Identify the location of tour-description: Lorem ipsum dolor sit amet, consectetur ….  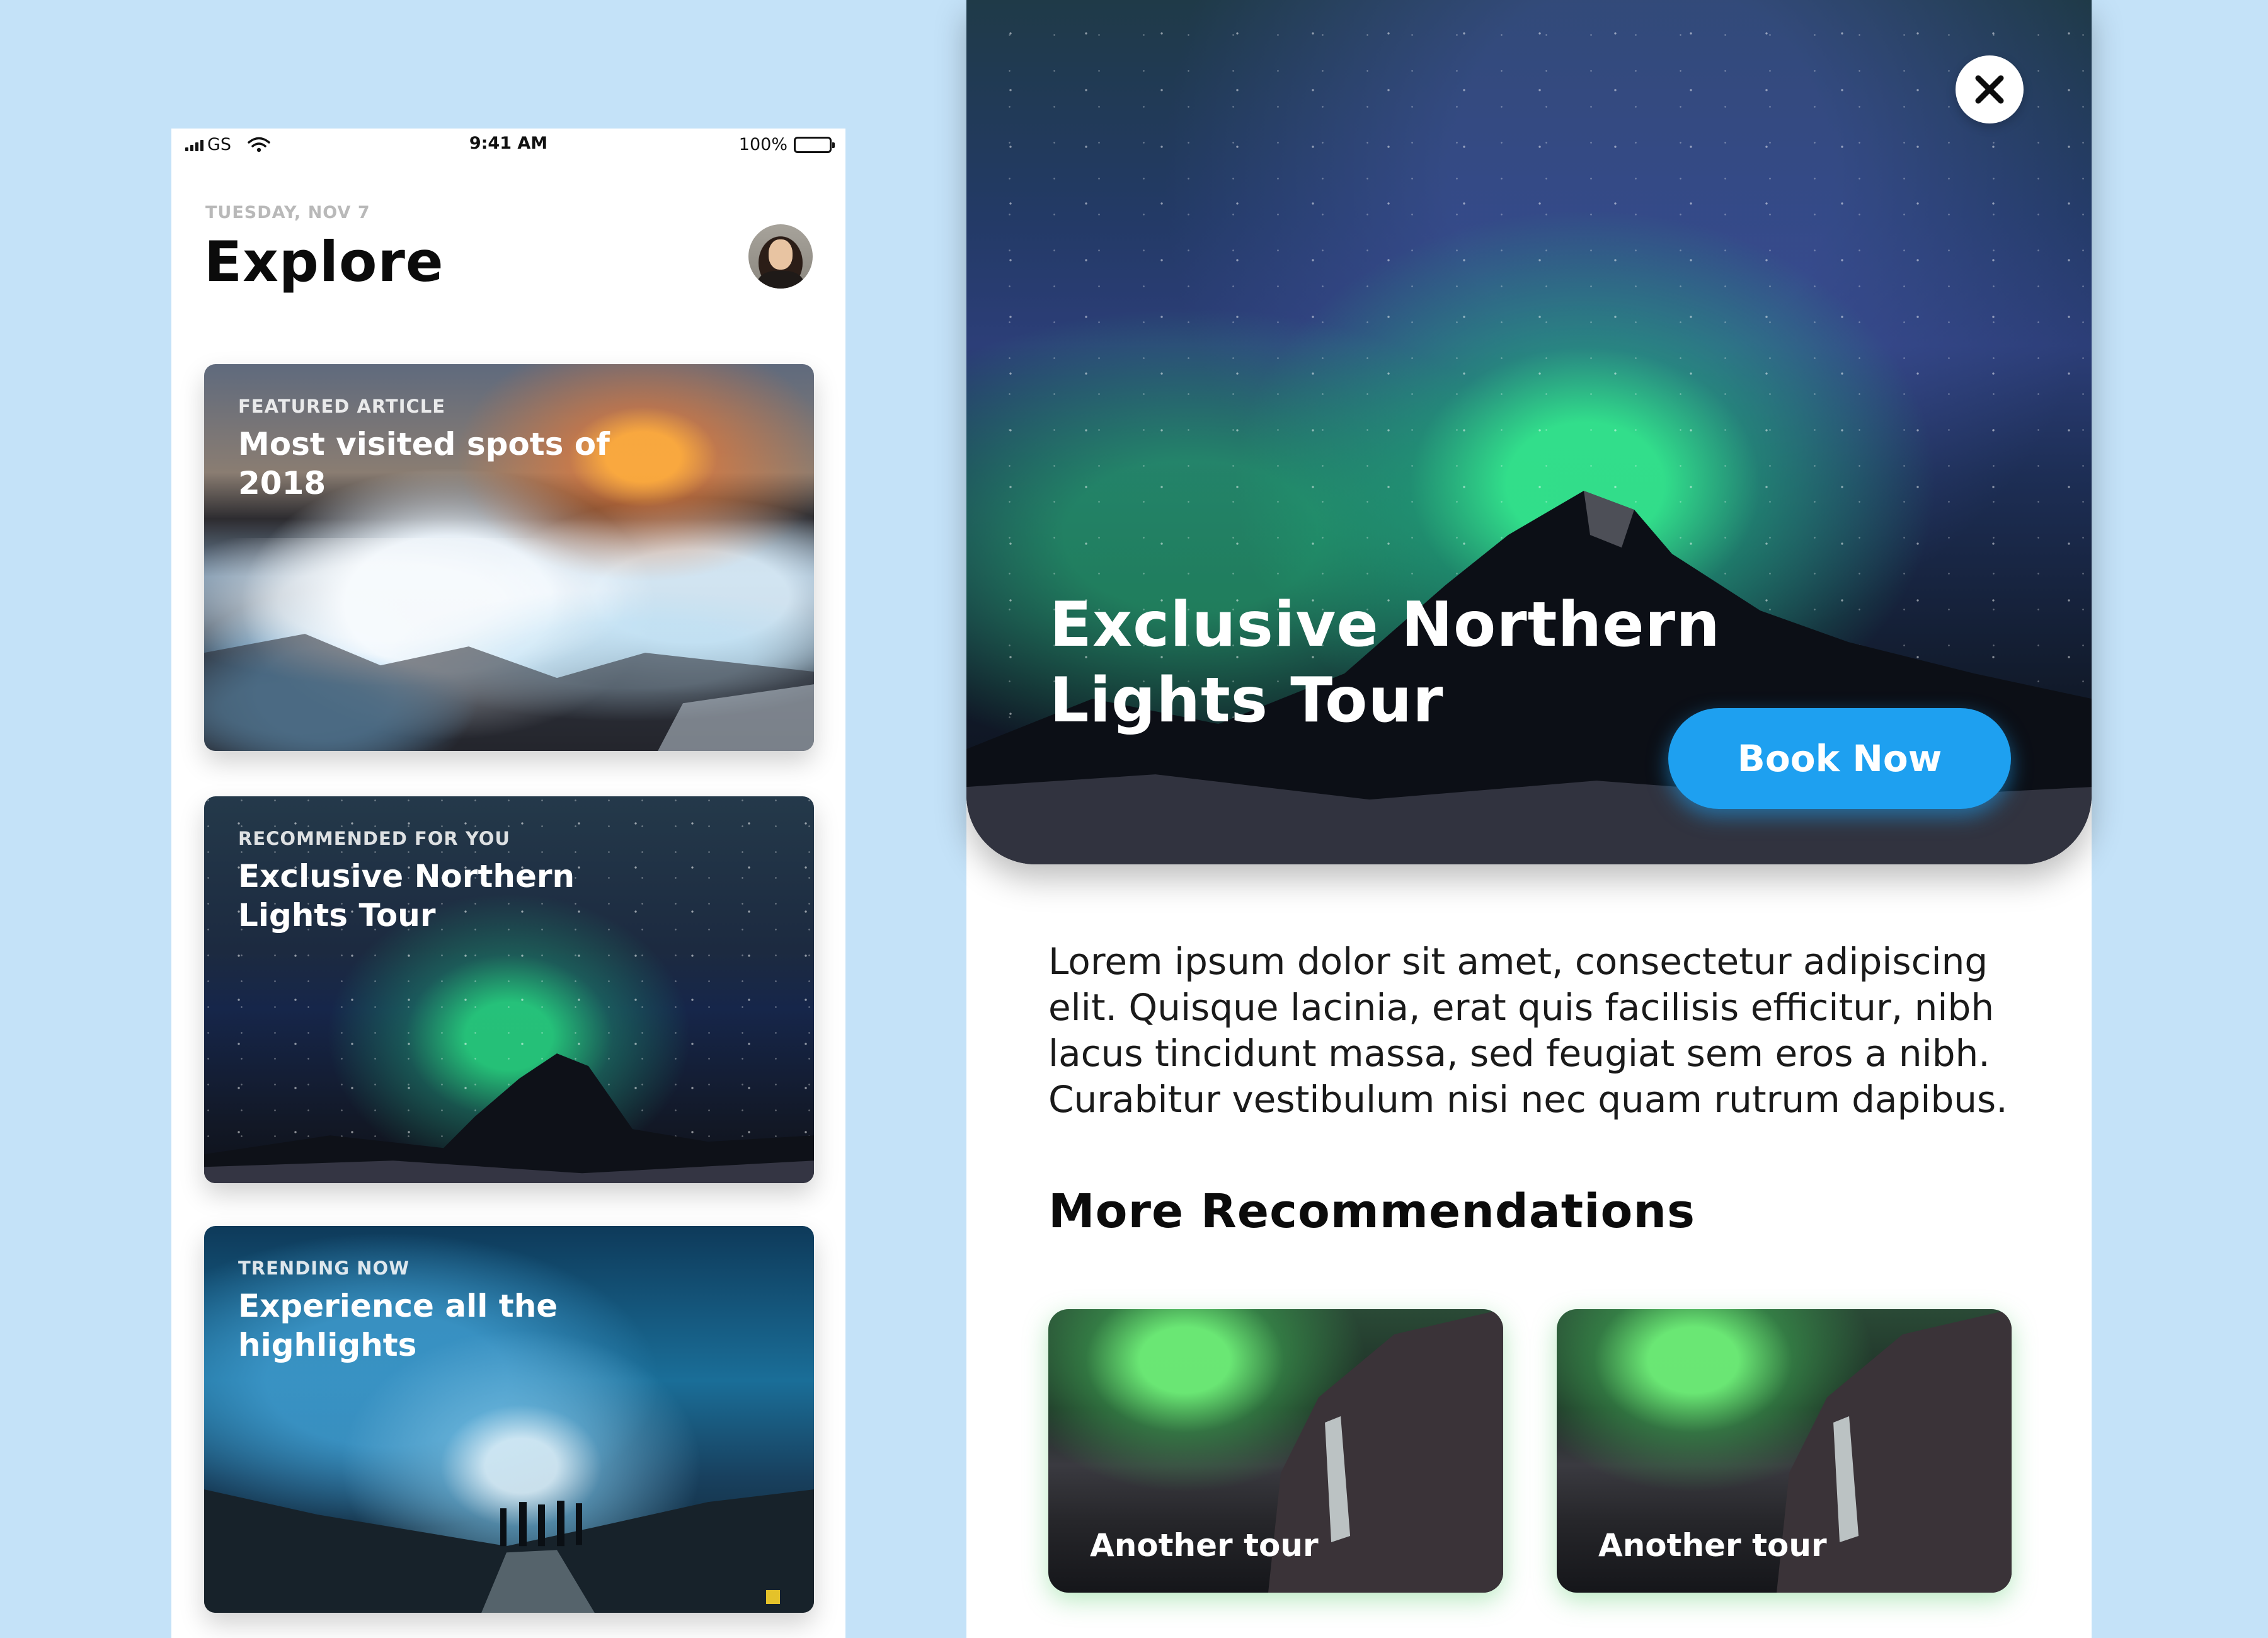
(1528, 1030).